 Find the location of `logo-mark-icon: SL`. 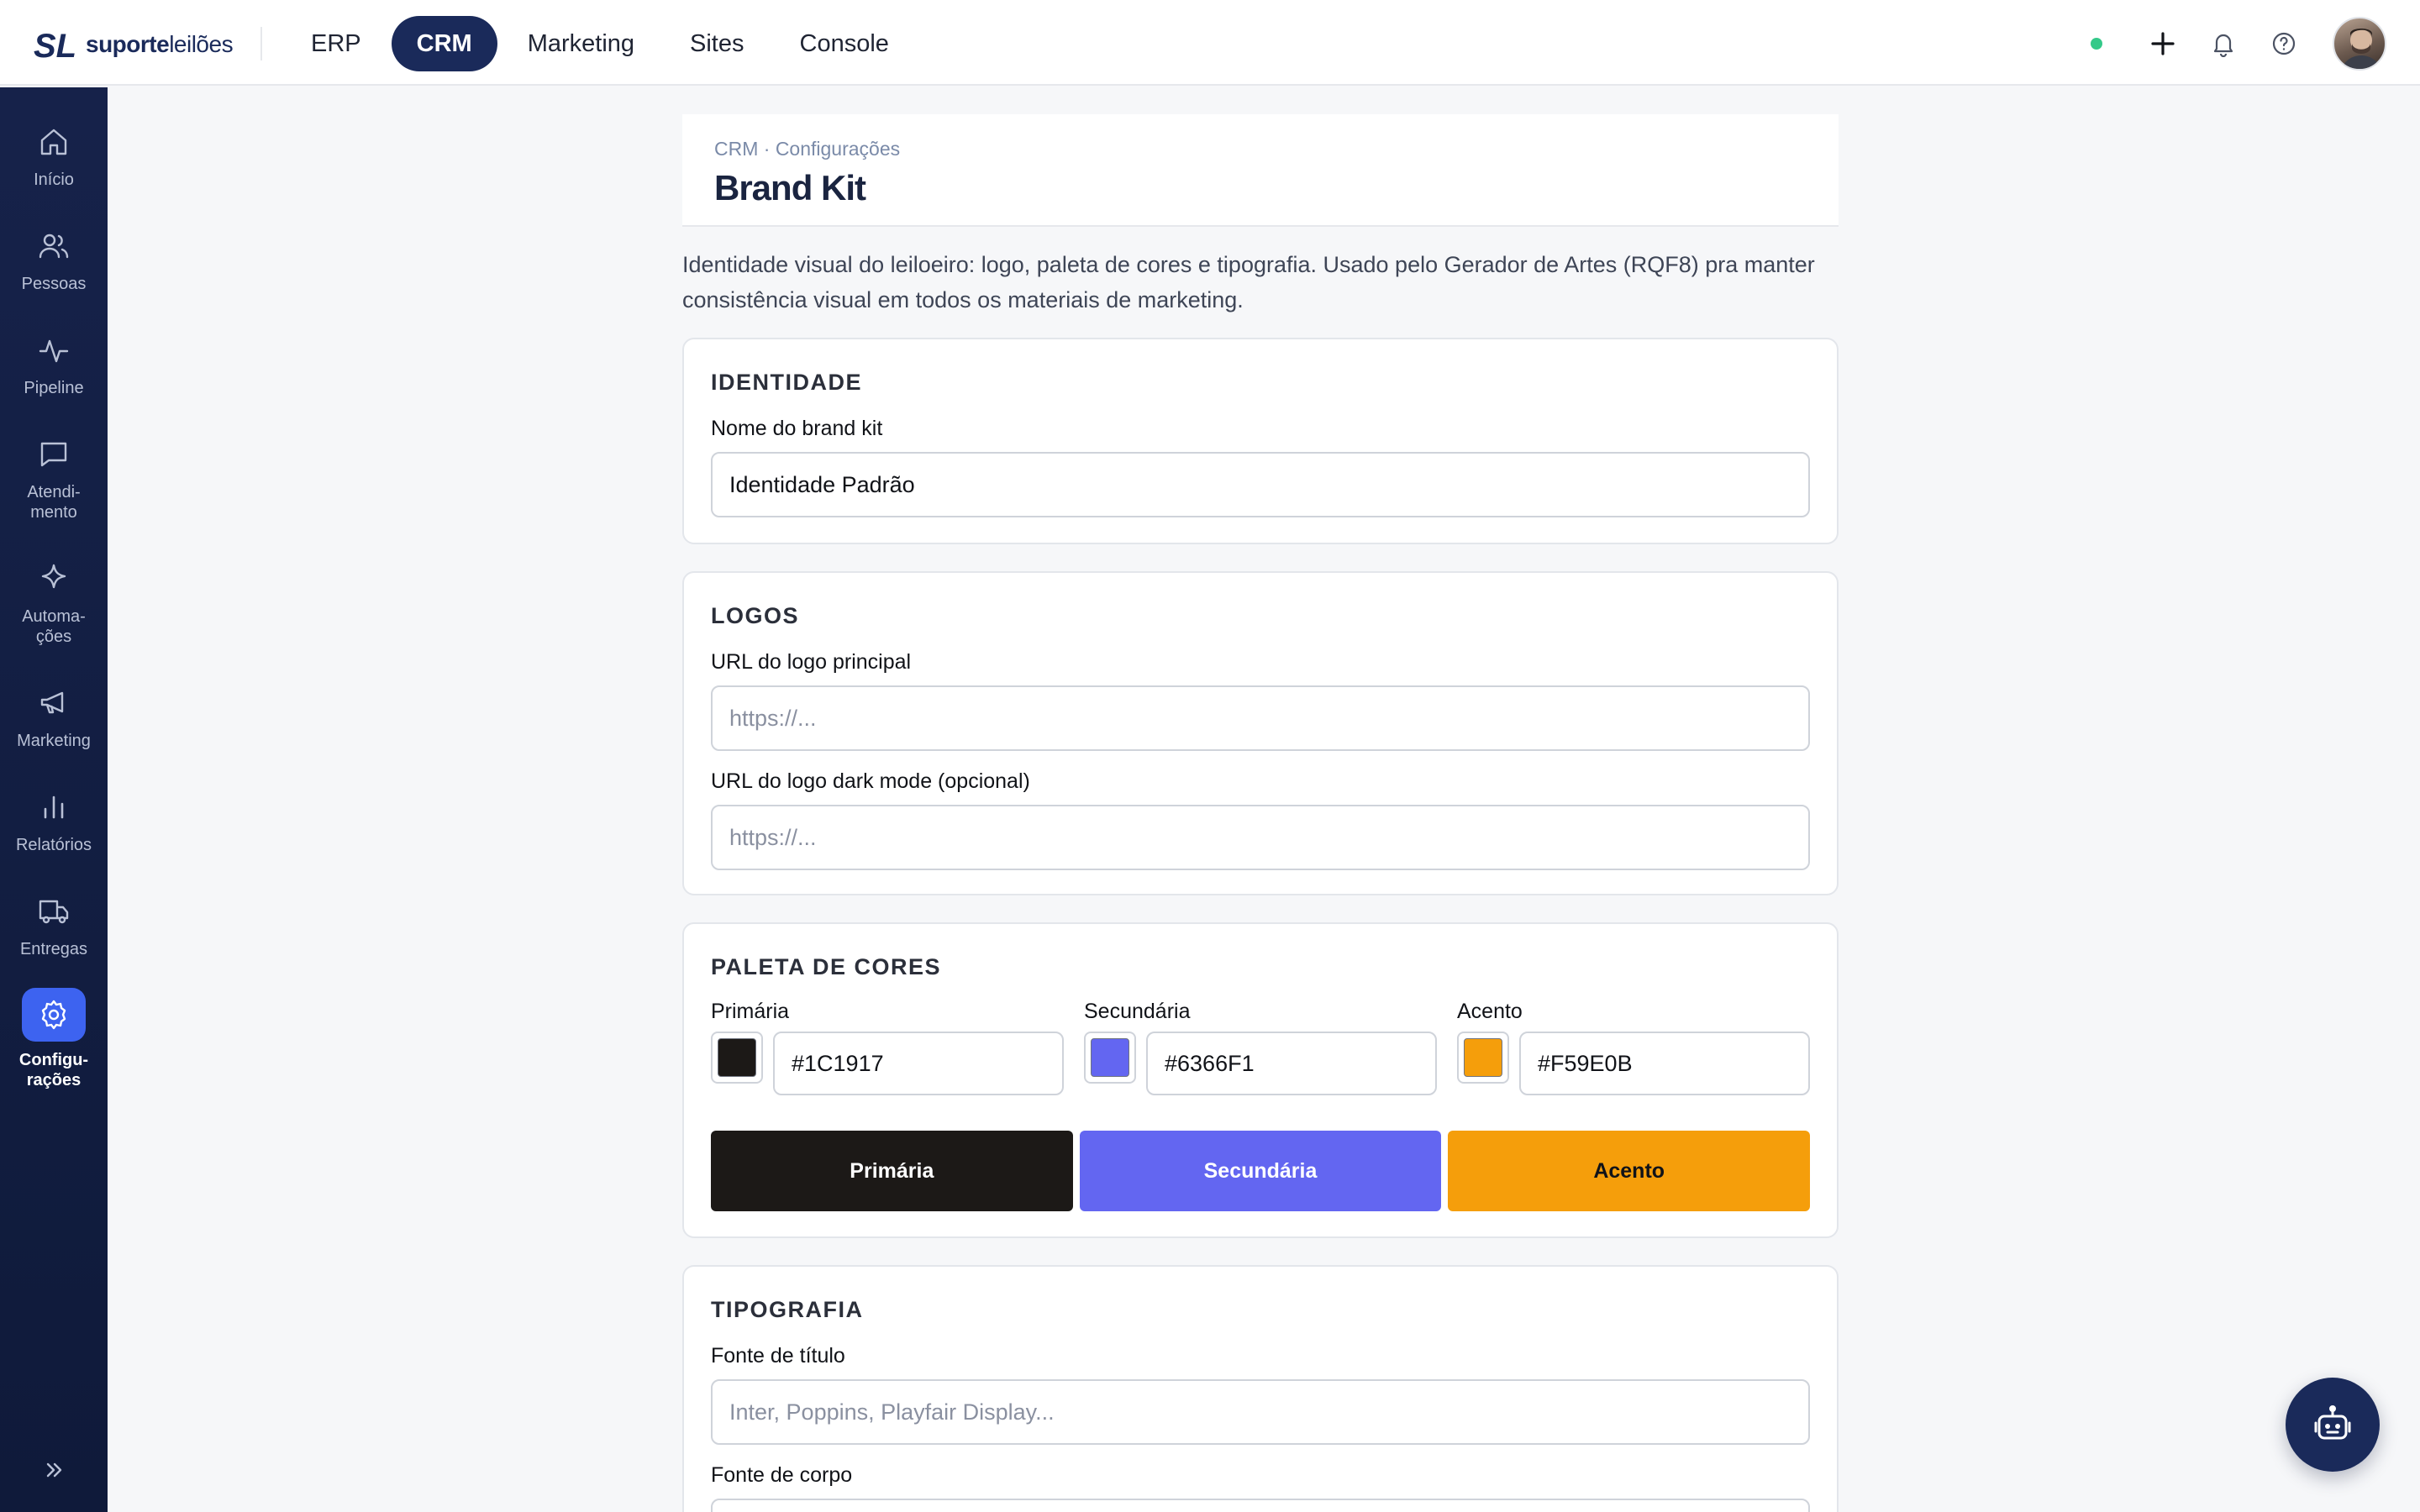

logo-mark-icon: SL is located at coordinates (55, 46).